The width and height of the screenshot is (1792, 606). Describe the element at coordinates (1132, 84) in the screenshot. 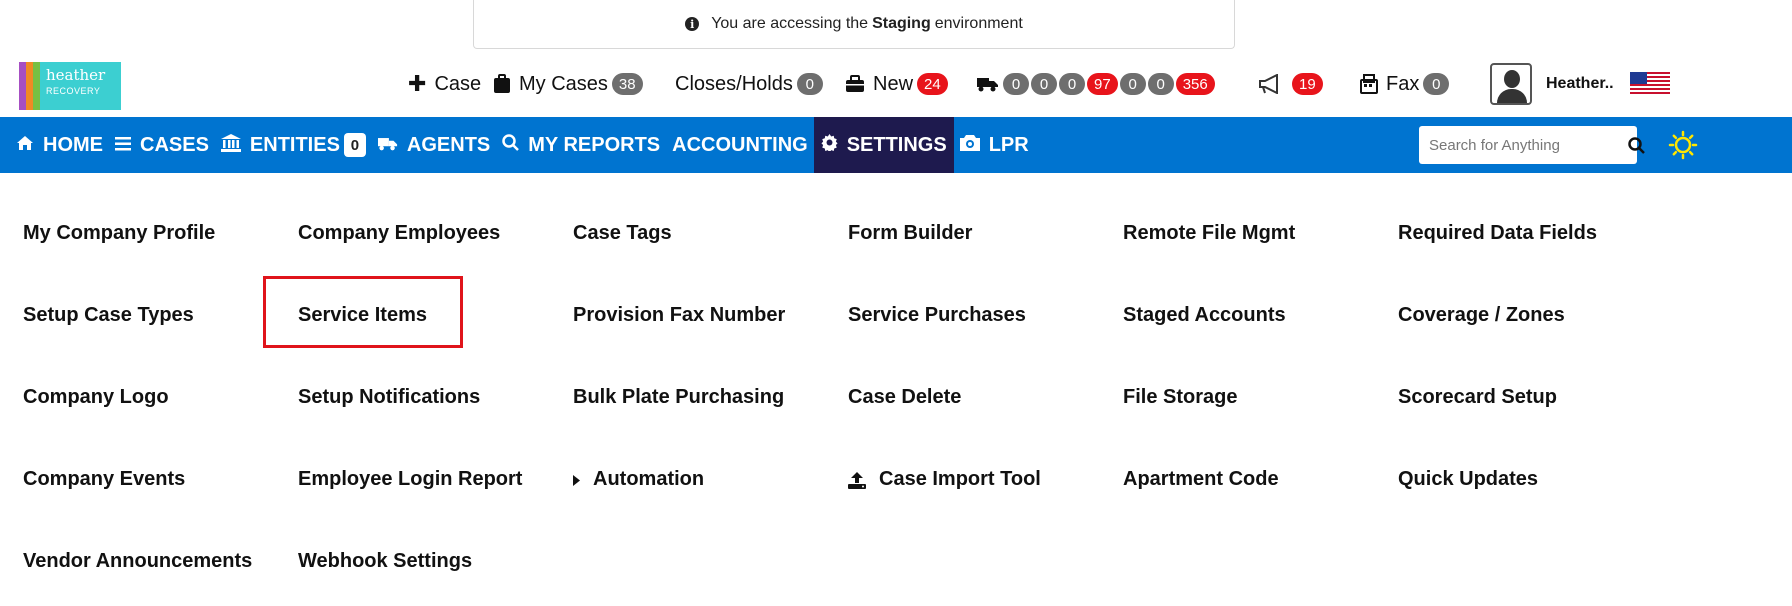

I see `truck-count-5: 0` at that location.